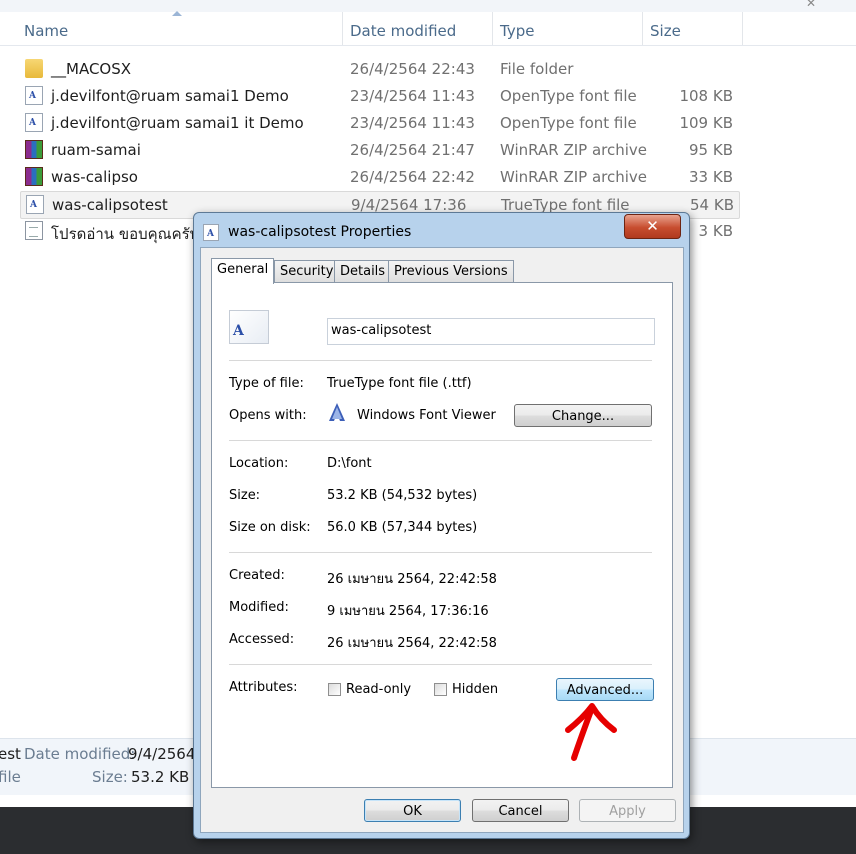 This screenshot has height=854, width=856. What do you see at coordinates (412, 69) in the screenshot?
I see `file-date-modified: 26/4/2564 22:43` at bounding box center [412, 69].